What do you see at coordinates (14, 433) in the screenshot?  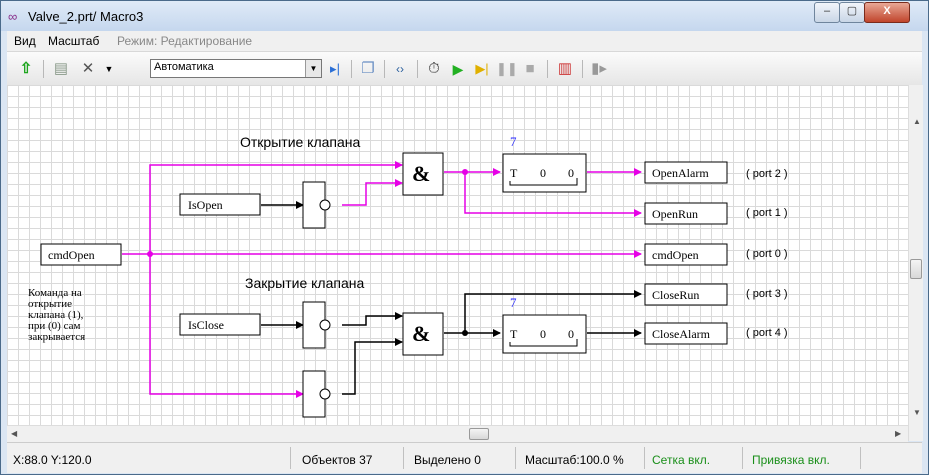 I see `scroll-left-icon: ◀` at bounding box center [14, 433].